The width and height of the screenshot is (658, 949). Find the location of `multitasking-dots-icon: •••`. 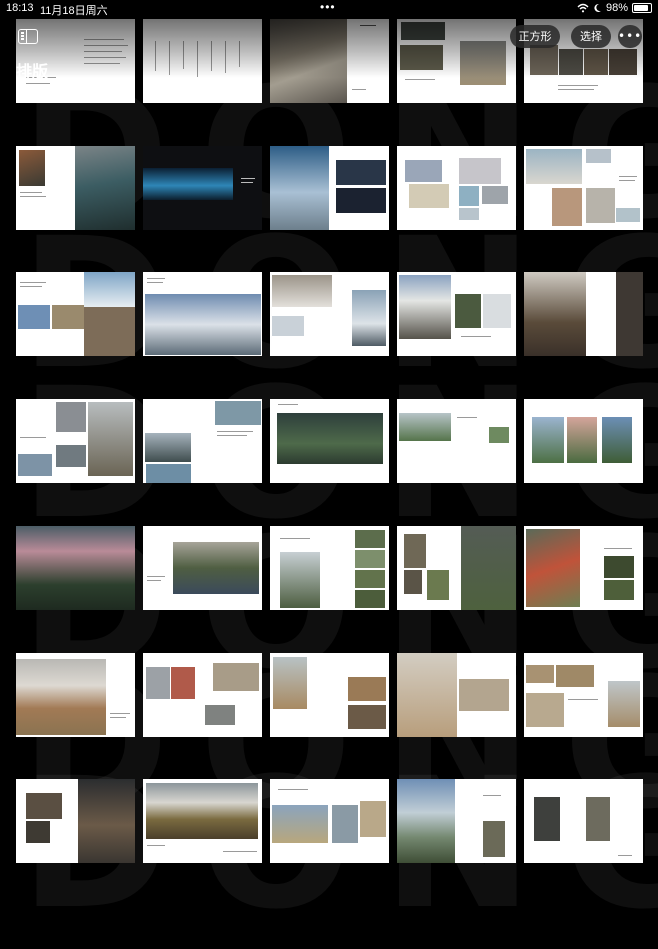

multitasking-dots-icon: ••• is located at coordinates (328, 7).